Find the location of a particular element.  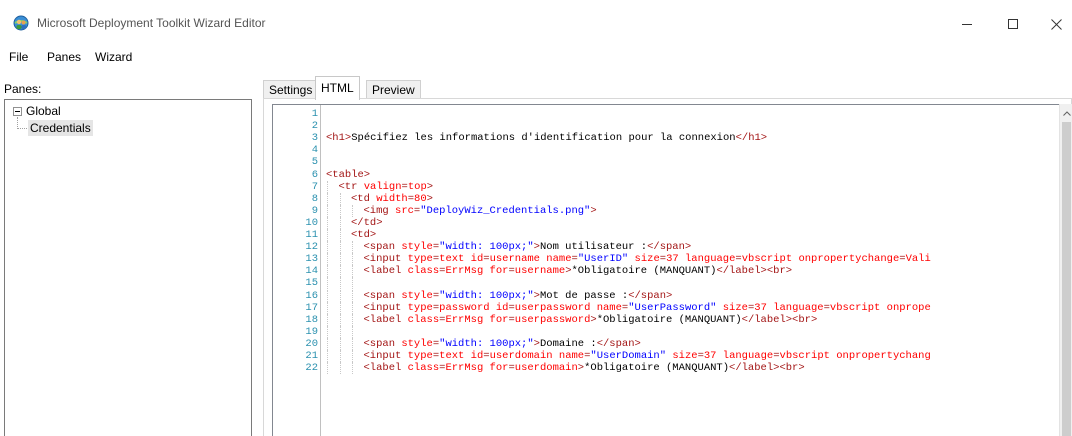

code-line: 2 is located at coordinates (666, 126).